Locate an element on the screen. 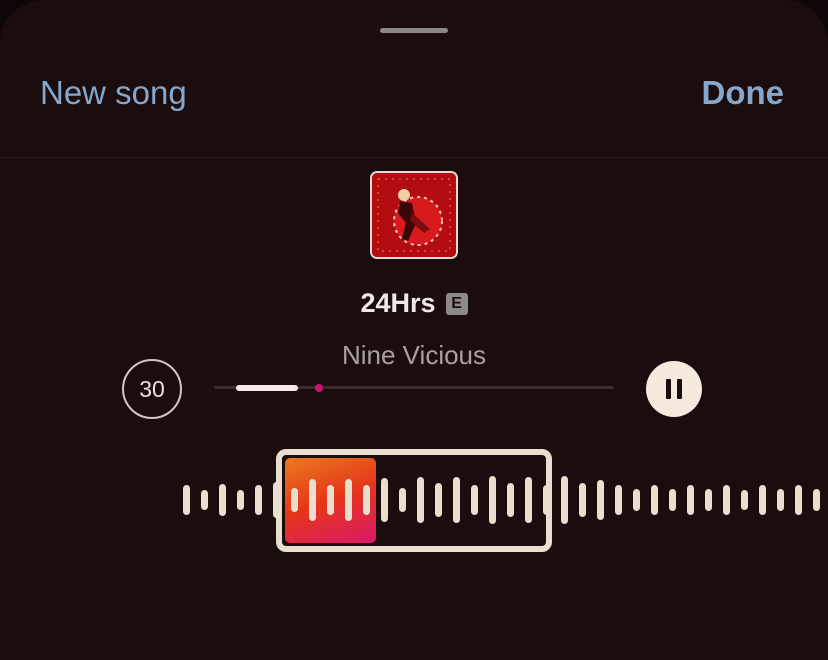  album-art-image is located at coordinates (414, 215).